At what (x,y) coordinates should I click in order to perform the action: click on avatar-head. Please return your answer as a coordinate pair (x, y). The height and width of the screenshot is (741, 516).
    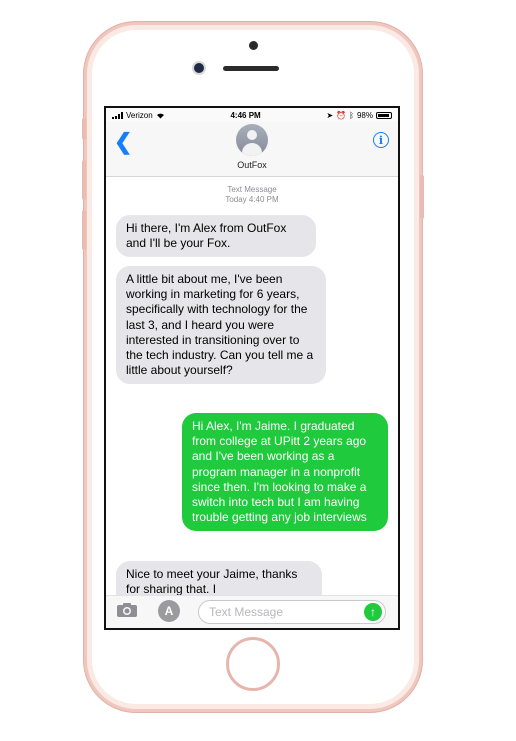
    Looking at the image, I should click on (252, 135).